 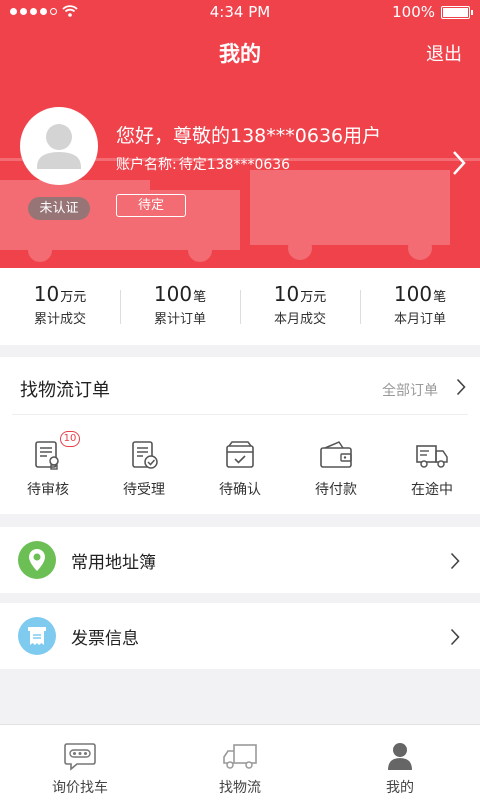 What do you see at coordinates (249, 136) in the screenshot?
I see `greeting-text: 您好，尊敬的138***0636用户` at bounding box center [249, 136].